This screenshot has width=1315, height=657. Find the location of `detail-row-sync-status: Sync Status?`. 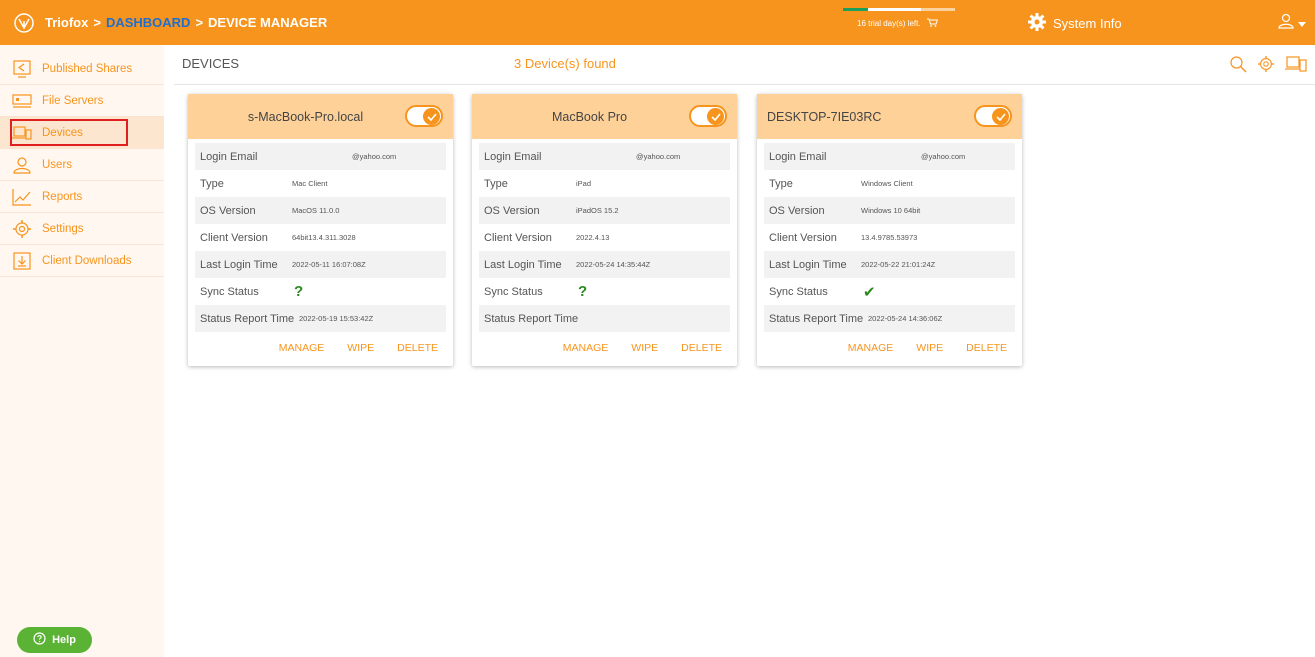

detail-row-sync-status: Sync Status? is located at coordinates (320, 291).